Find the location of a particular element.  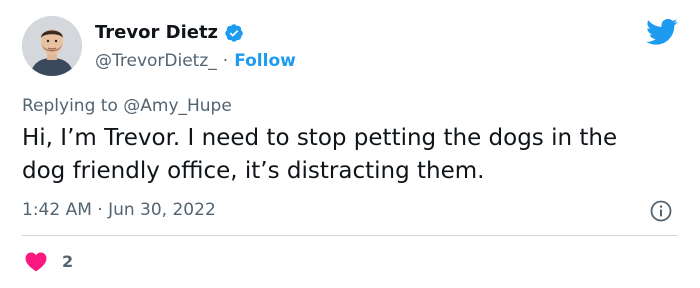

info-icon is located at coordinates (661, 211).